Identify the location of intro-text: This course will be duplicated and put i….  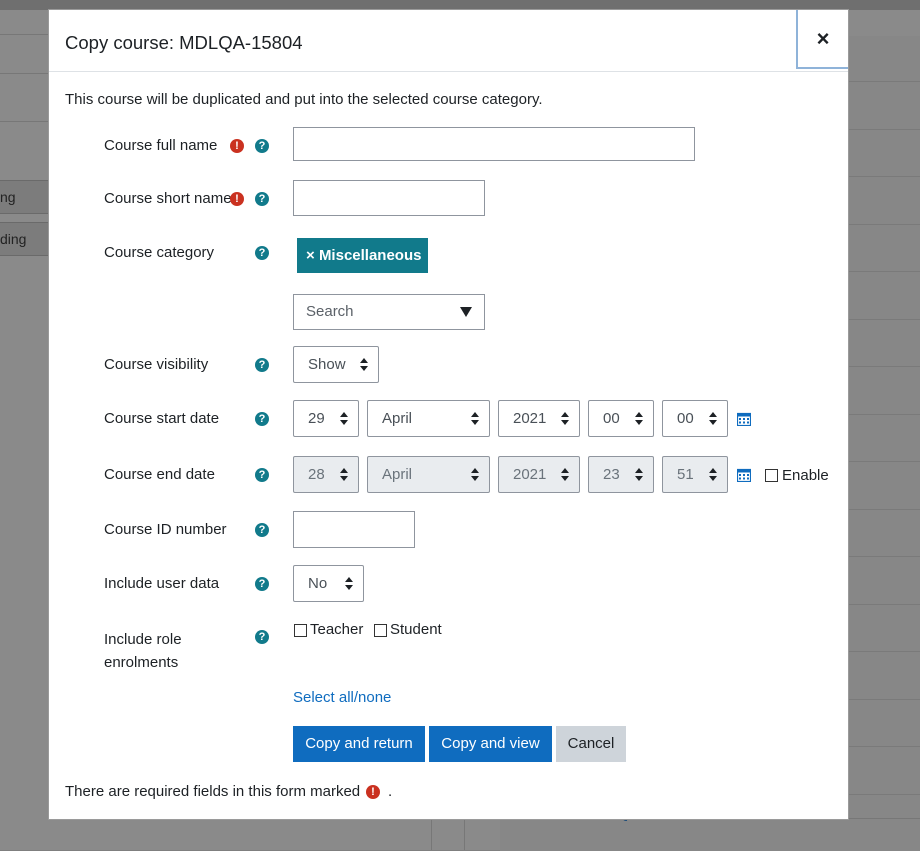
(304, 99).